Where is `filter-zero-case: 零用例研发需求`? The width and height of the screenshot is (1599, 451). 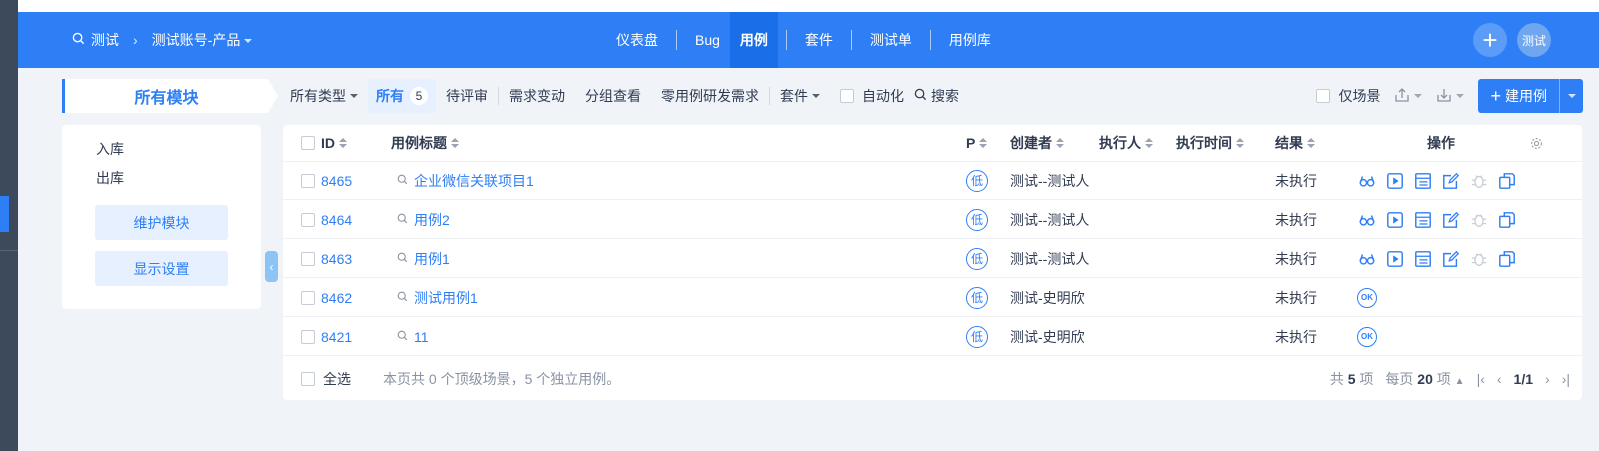
filter-zero-case: 零用例研发需求 is located at coordinates (710, 96).